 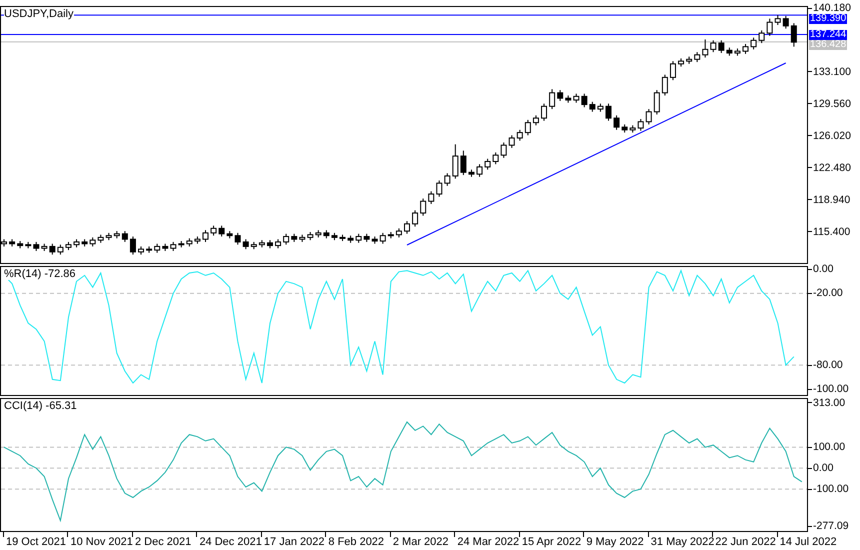 What do you see at coordinates (613, 541) in the screenshot?
I see `date-label: 9 May 2022` at bounding box center [613, 541].